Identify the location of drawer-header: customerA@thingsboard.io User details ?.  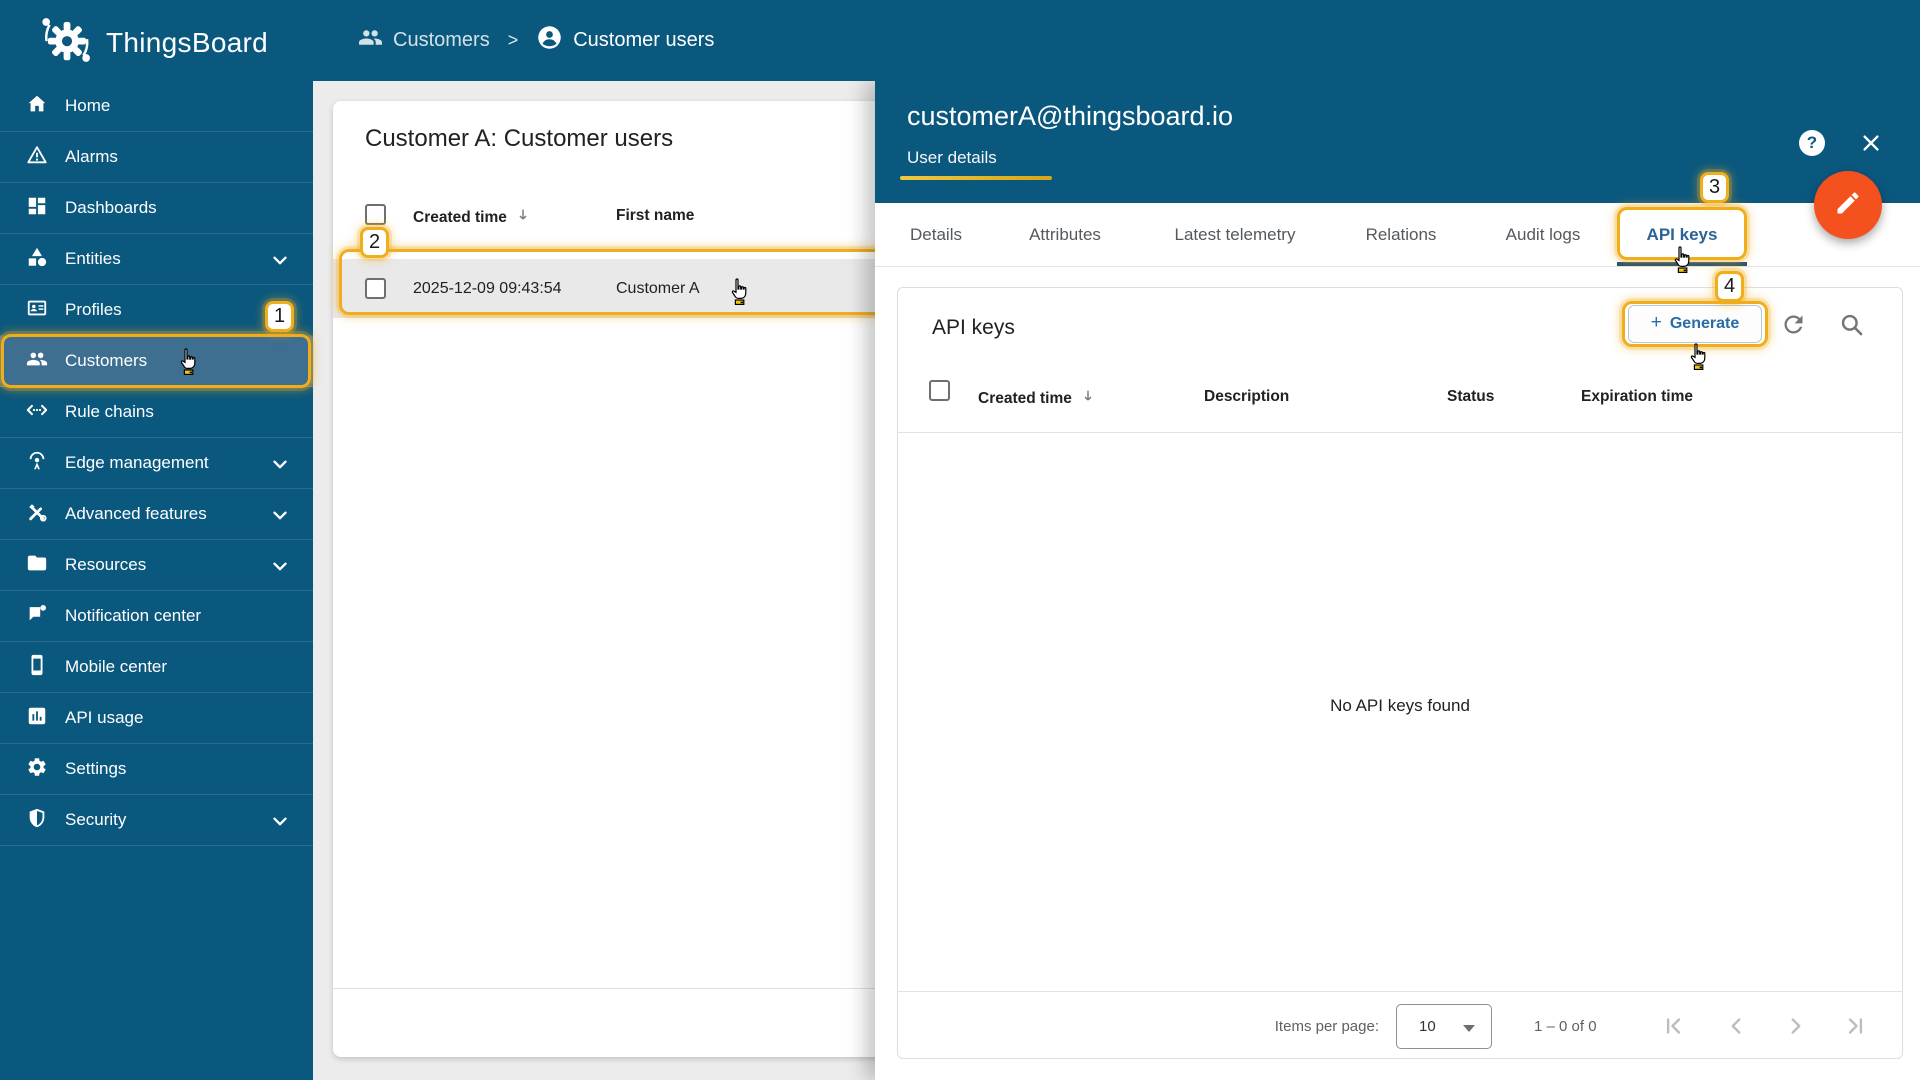
(1397, 142).